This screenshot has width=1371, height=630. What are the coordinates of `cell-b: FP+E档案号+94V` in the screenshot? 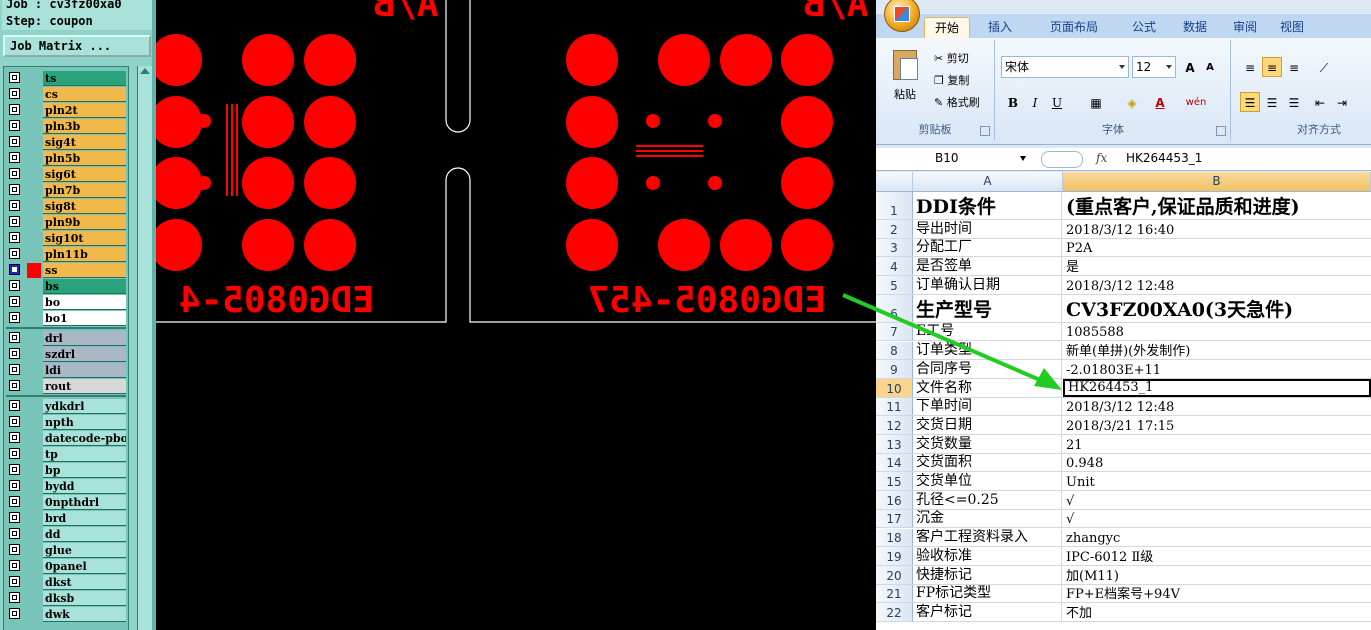 It's located at (1217, 593).